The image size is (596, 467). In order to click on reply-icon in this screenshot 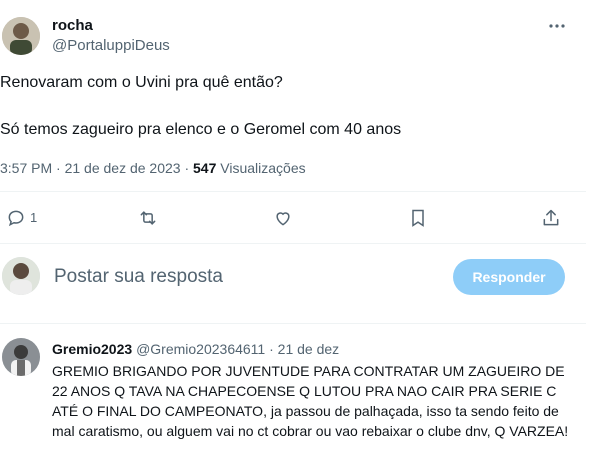, I will do `click(16, 218)`.